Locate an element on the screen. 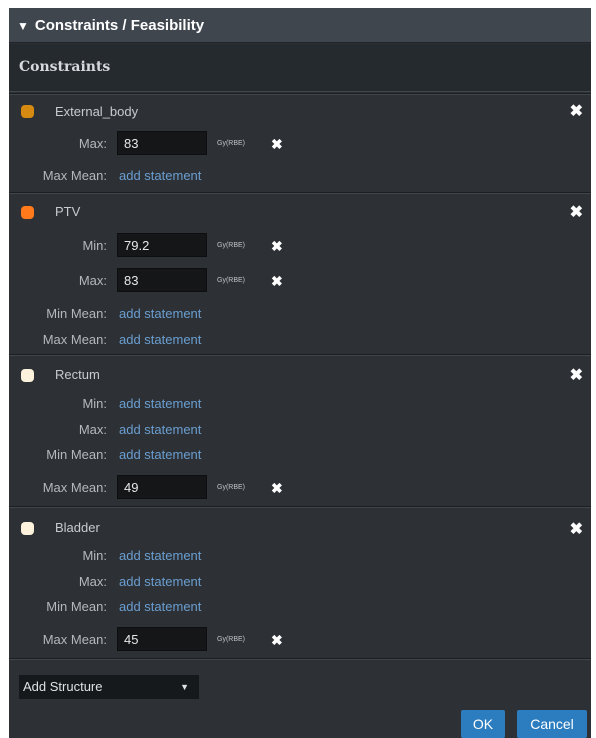 This screenshot has height=738, width=596. add-structure-select: Add Structure ▼ is located at coordinates (109, 687).